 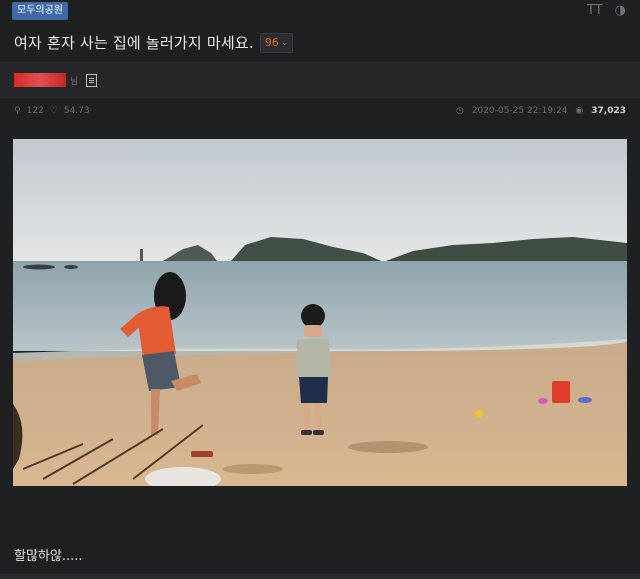 I want to click on author-suffix: 님, so click(x=74, y=81).